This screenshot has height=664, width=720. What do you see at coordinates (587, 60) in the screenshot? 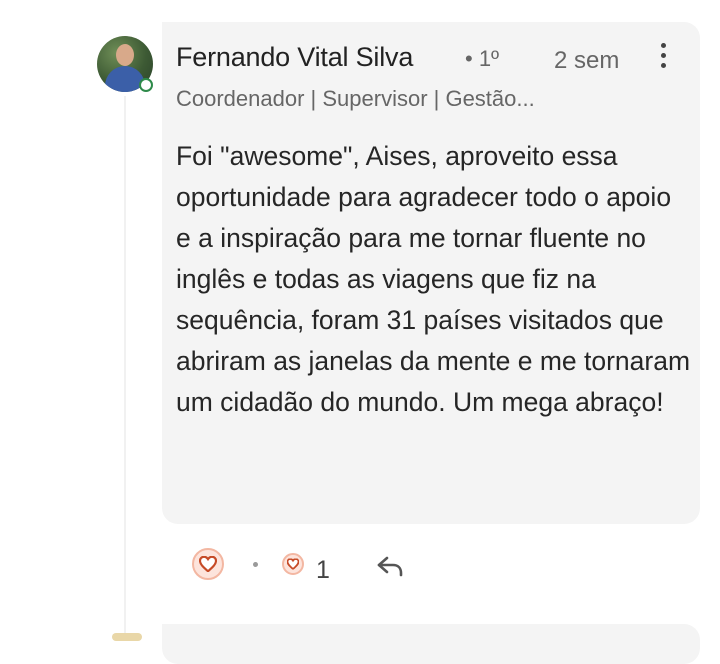
I see `comment-timestamp: 2 sem` at bounding box center [587, 60].